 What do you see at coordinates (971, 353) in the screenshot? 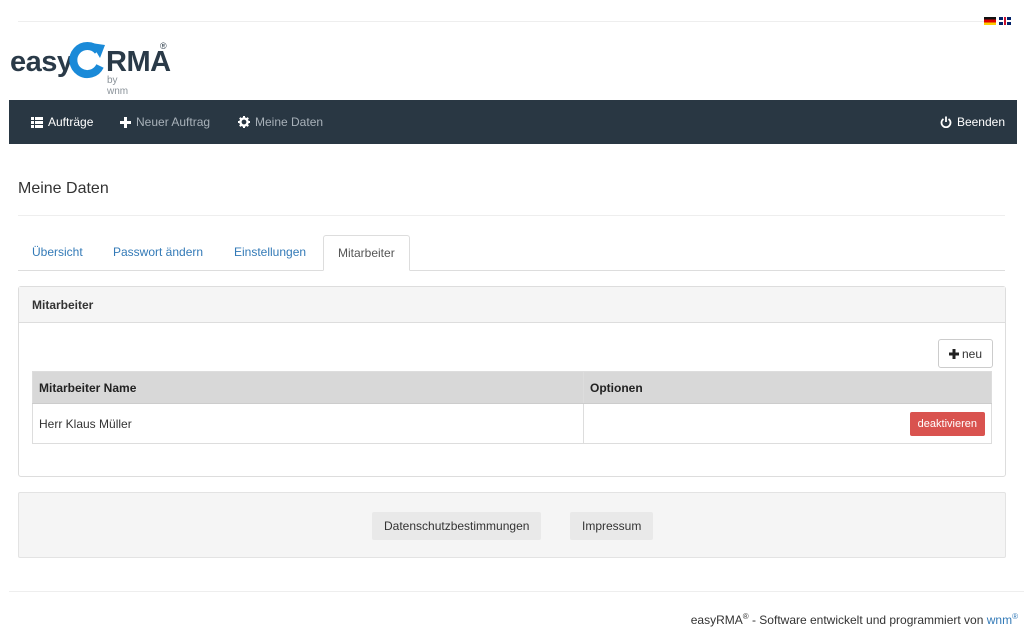
I see `add-employee-label: neu` at bounding box center [971, 353].